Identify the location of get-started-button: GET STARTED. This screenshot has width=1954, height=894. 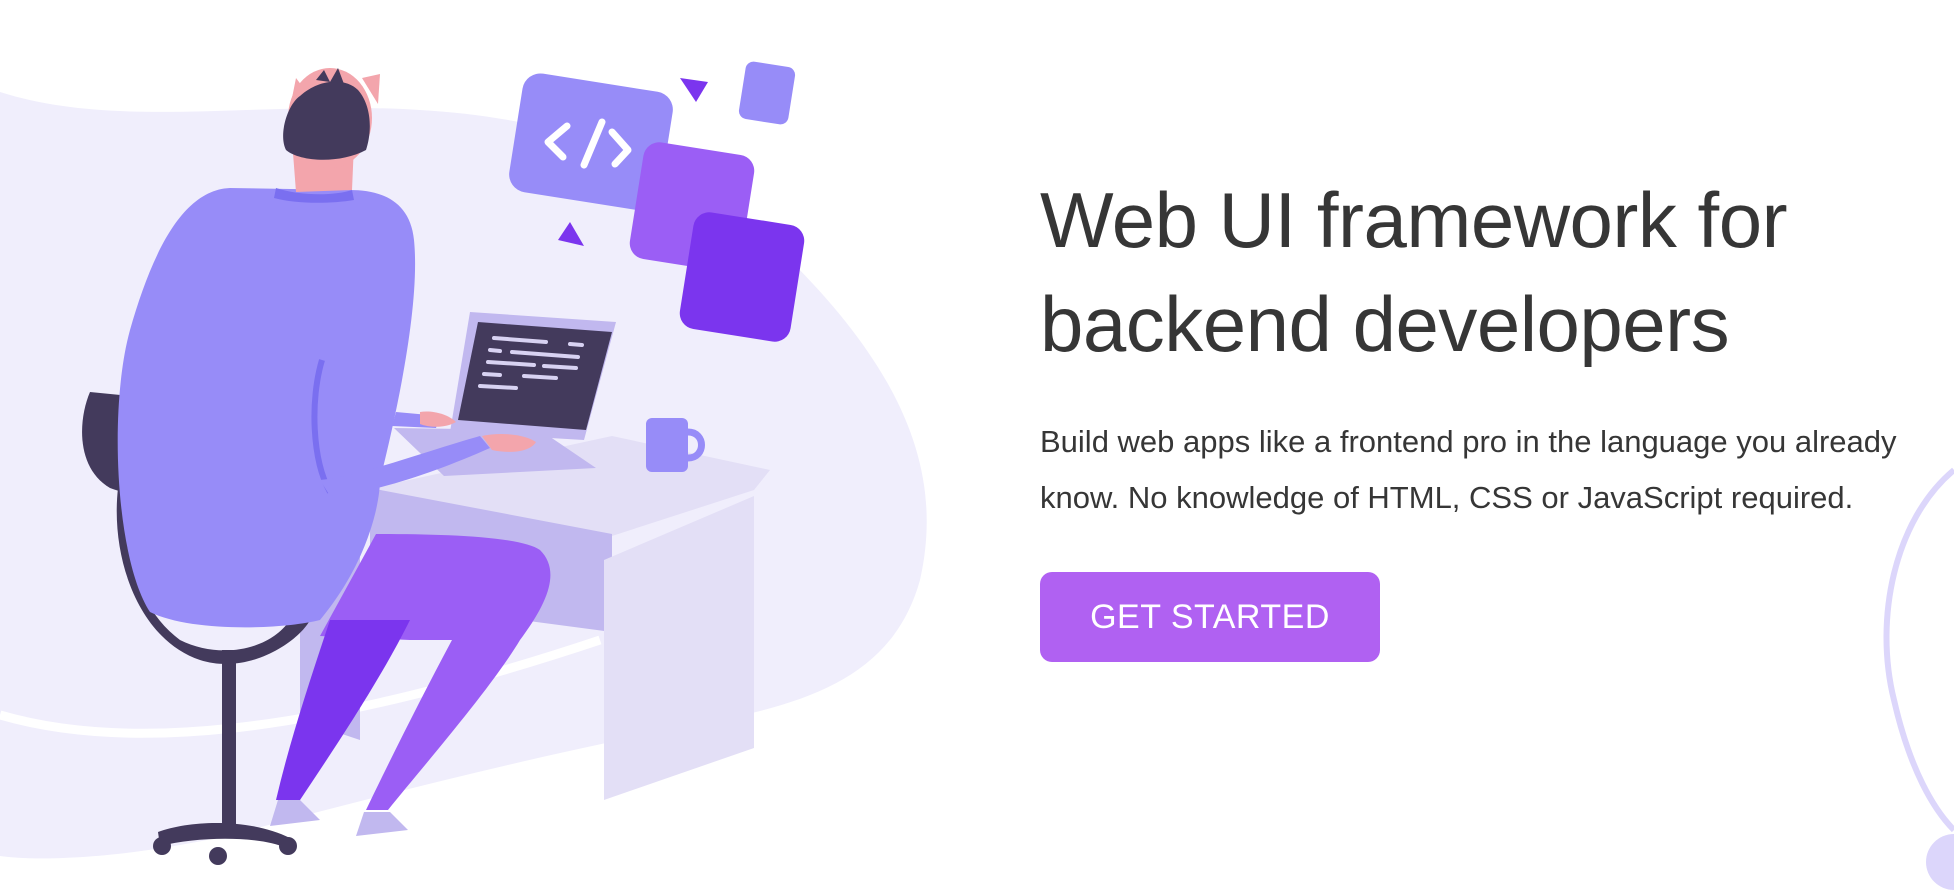
(1210, 617).